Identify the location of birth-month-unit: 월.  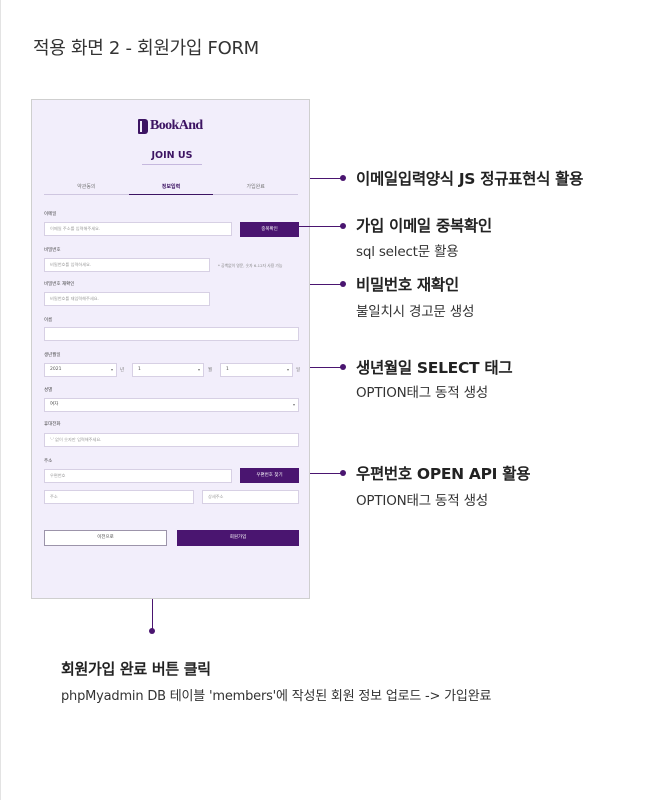
(210, 370).